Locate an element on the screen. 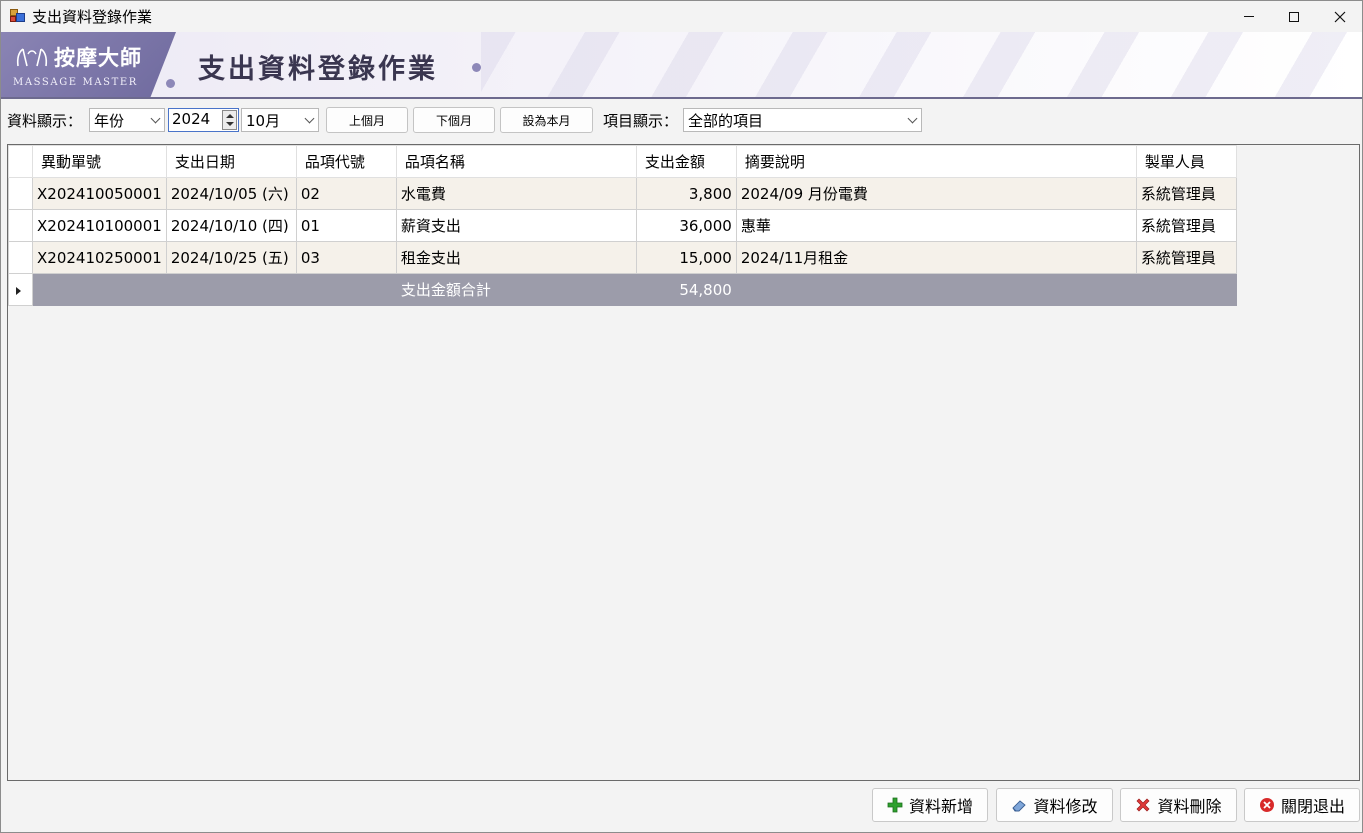 This screenshot has width=1363, height=833. table-cell: 租金支出 is located at coordinates (516, 257).